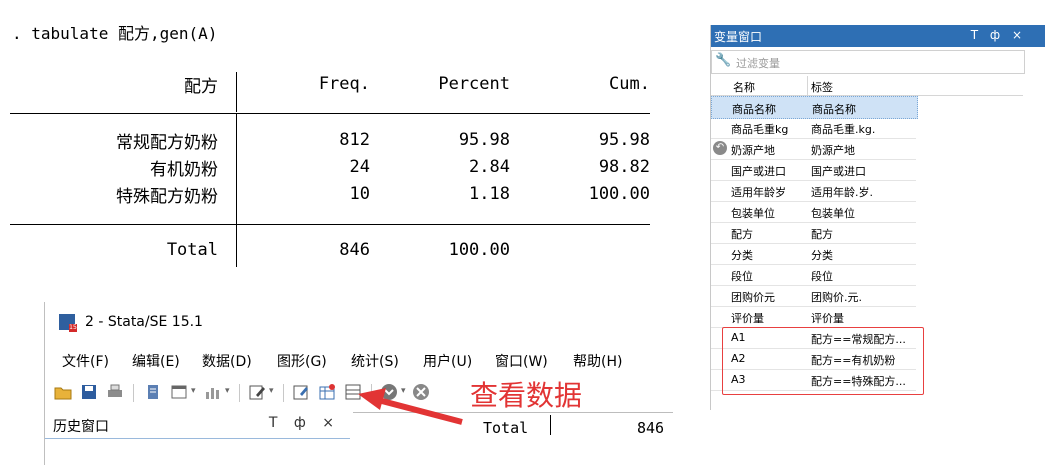 The height and width of the screenshot is (466, 1045). What do you see at coordinates (506, 428) in the screenshot?
I see `results-total-label: Total` at bounding box center [506, 428].